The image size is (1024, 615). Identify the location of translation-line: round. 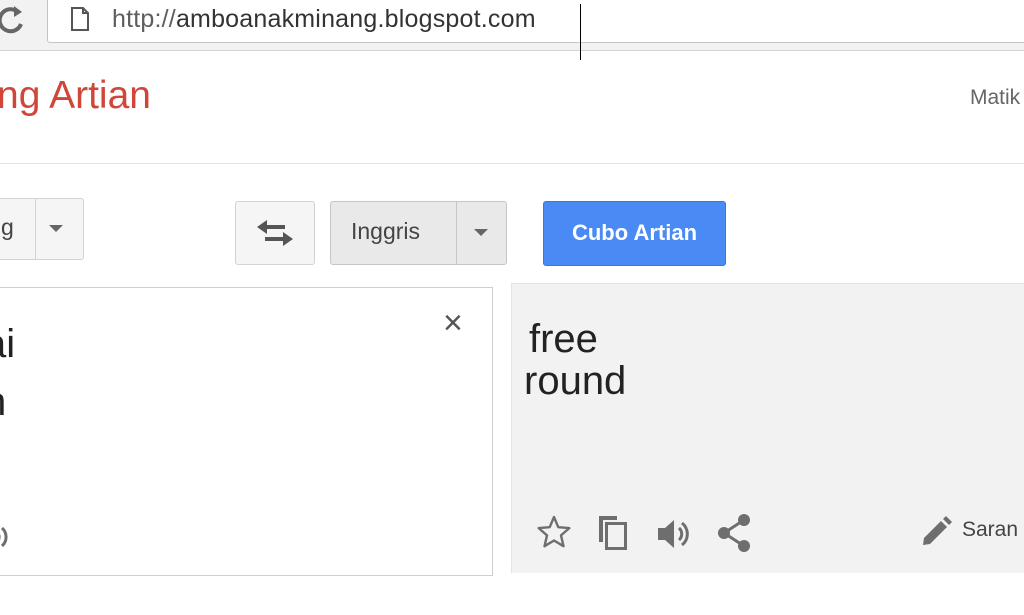
(575, 381).